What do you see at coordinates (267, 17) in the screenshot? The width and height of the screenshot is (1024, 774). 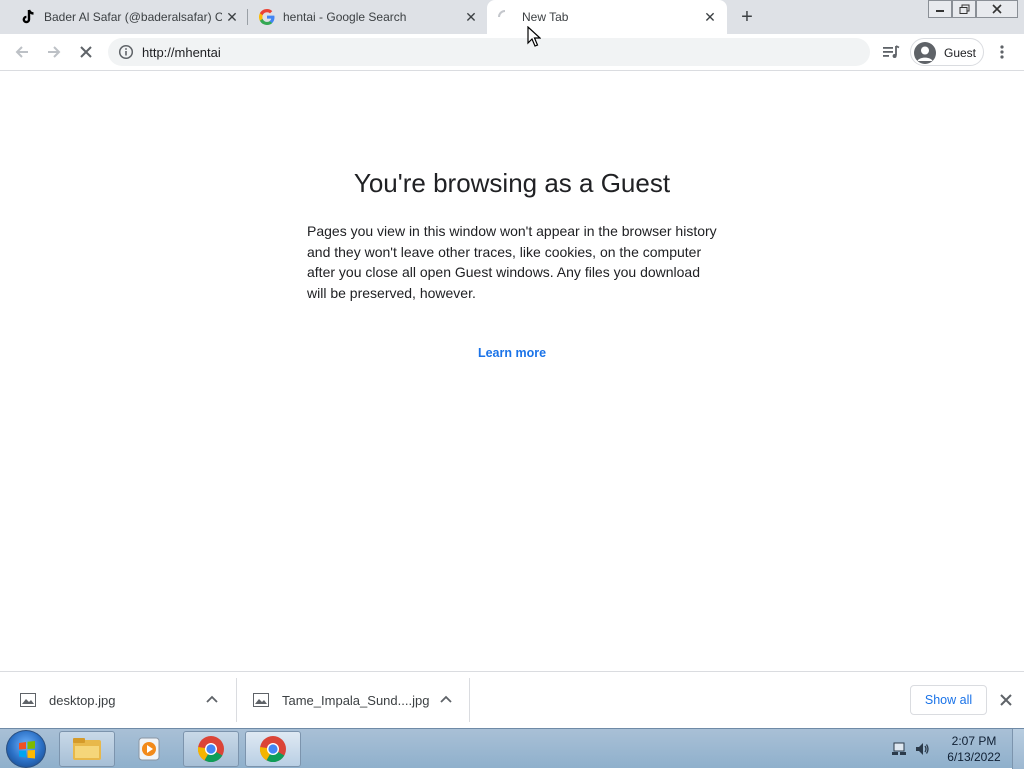 I see `google-icon` at bounding box center [267, 17].